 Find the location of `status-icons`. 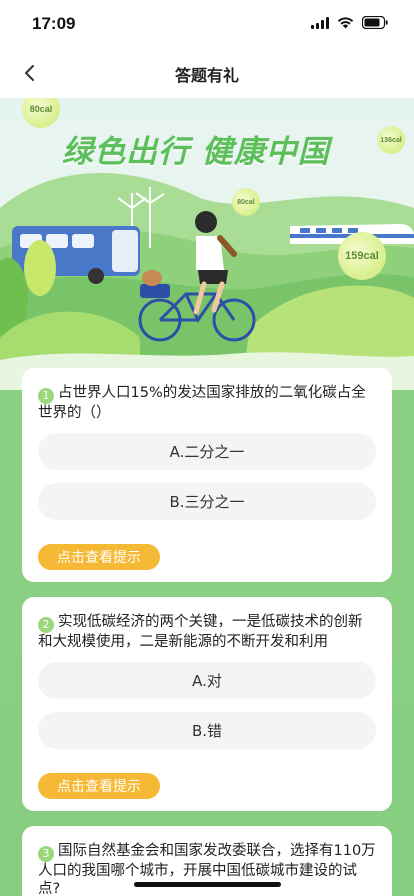

status-icons is located at coordinates (349, 22).